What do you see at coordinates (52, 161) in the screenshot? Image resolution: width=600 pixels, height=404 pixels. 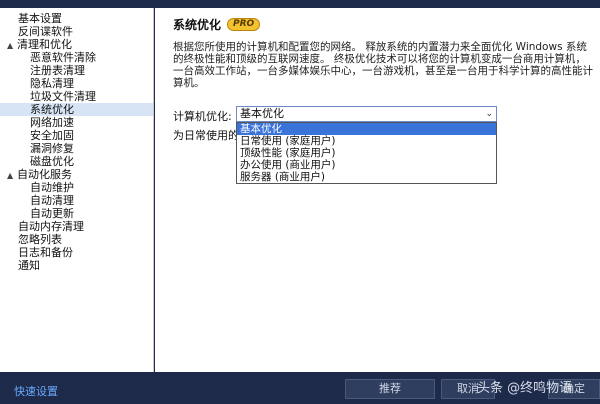 I see `tree-item-label: 磁盘优化` at bounding box center [52, 161].